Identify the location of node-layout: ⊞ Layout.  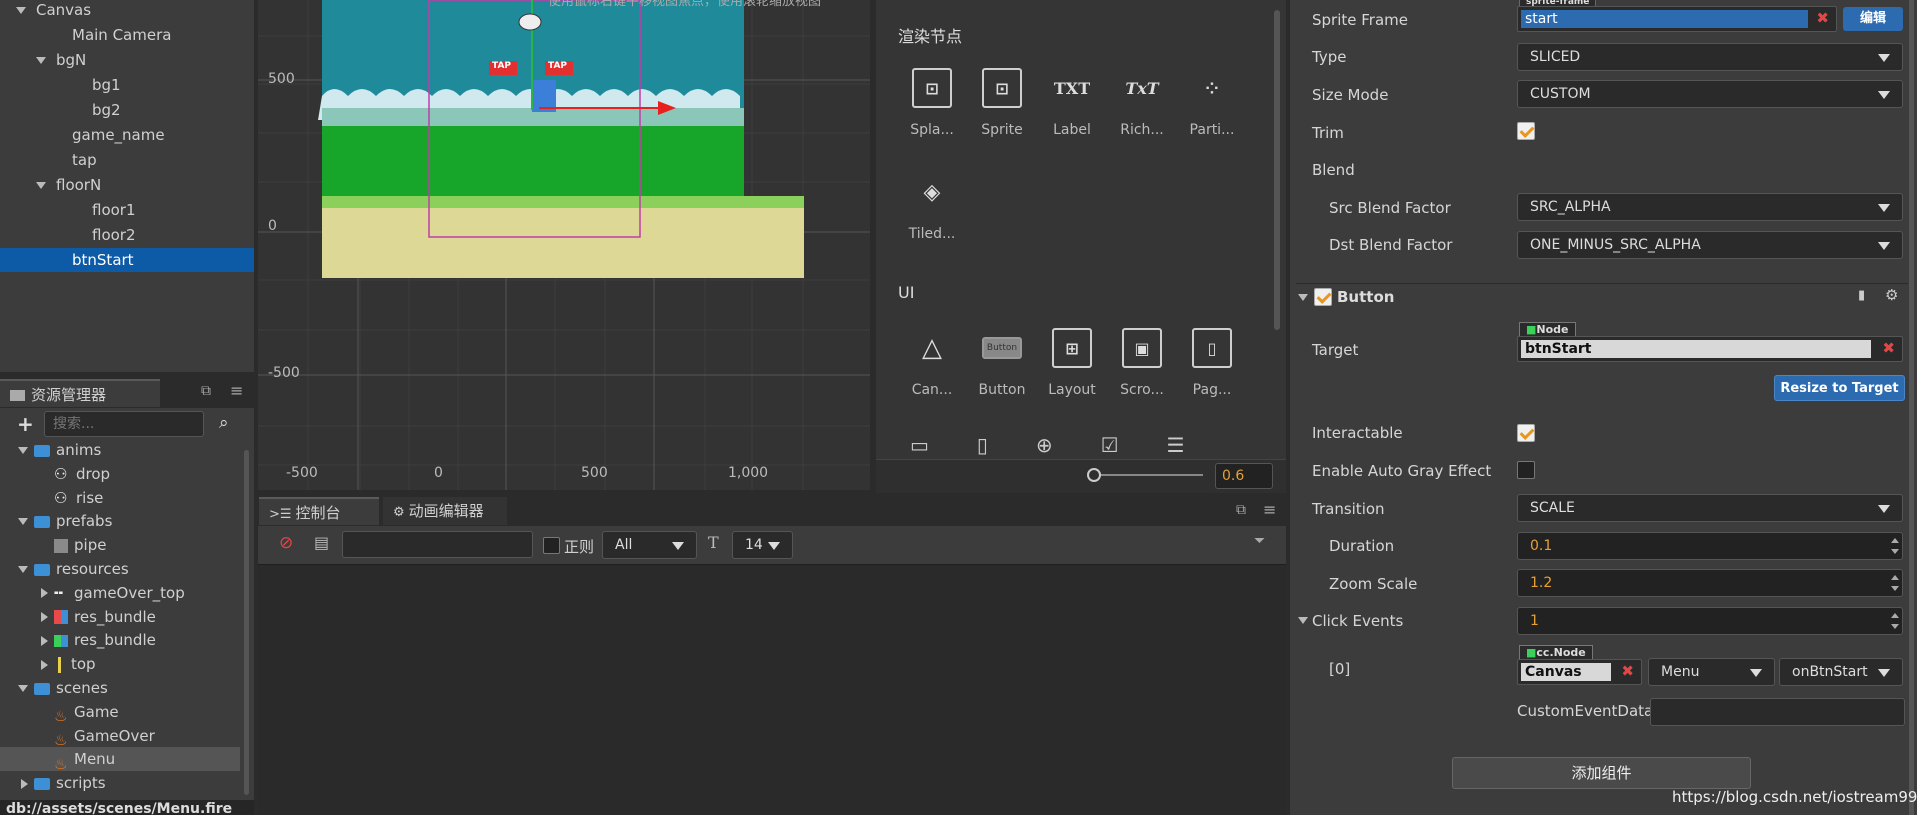
(1072, 363).